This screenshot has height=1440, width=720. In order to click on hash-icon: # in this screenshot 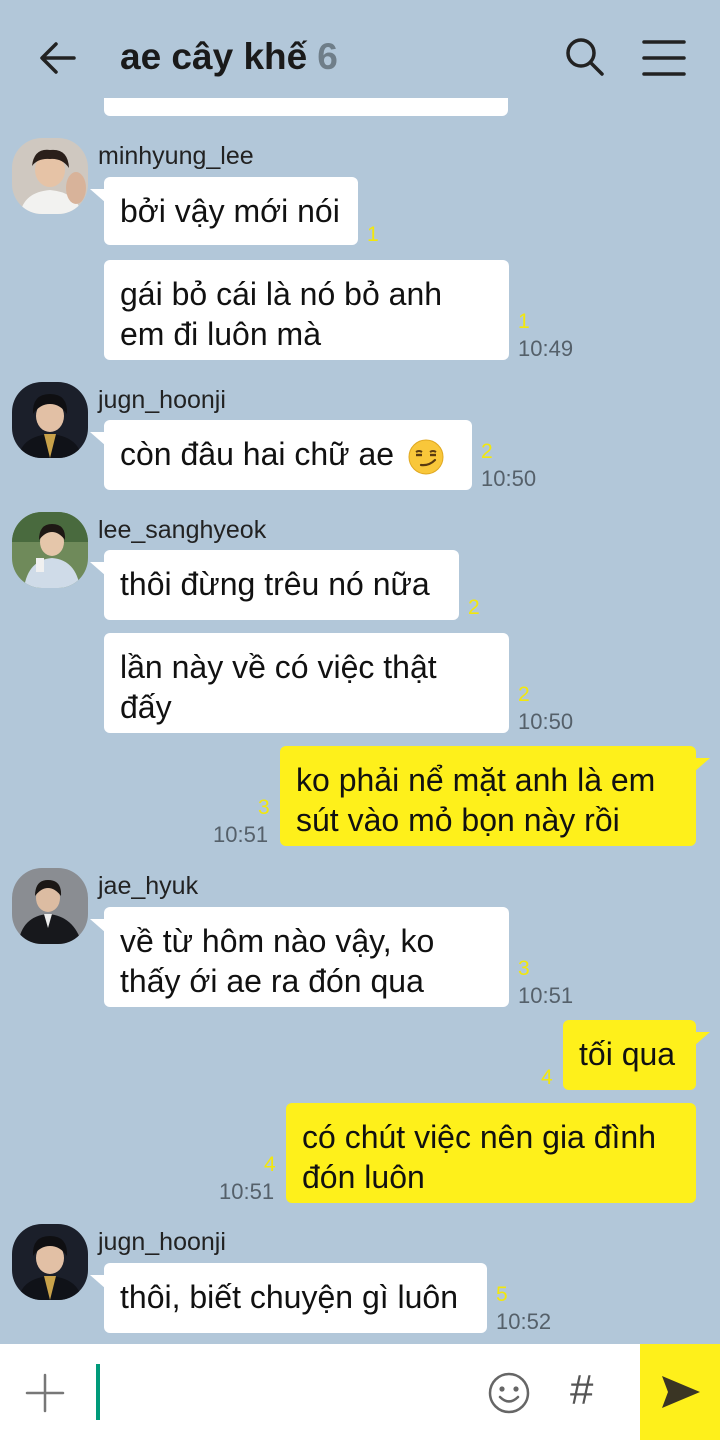, I will do `click(582, 1389)`.